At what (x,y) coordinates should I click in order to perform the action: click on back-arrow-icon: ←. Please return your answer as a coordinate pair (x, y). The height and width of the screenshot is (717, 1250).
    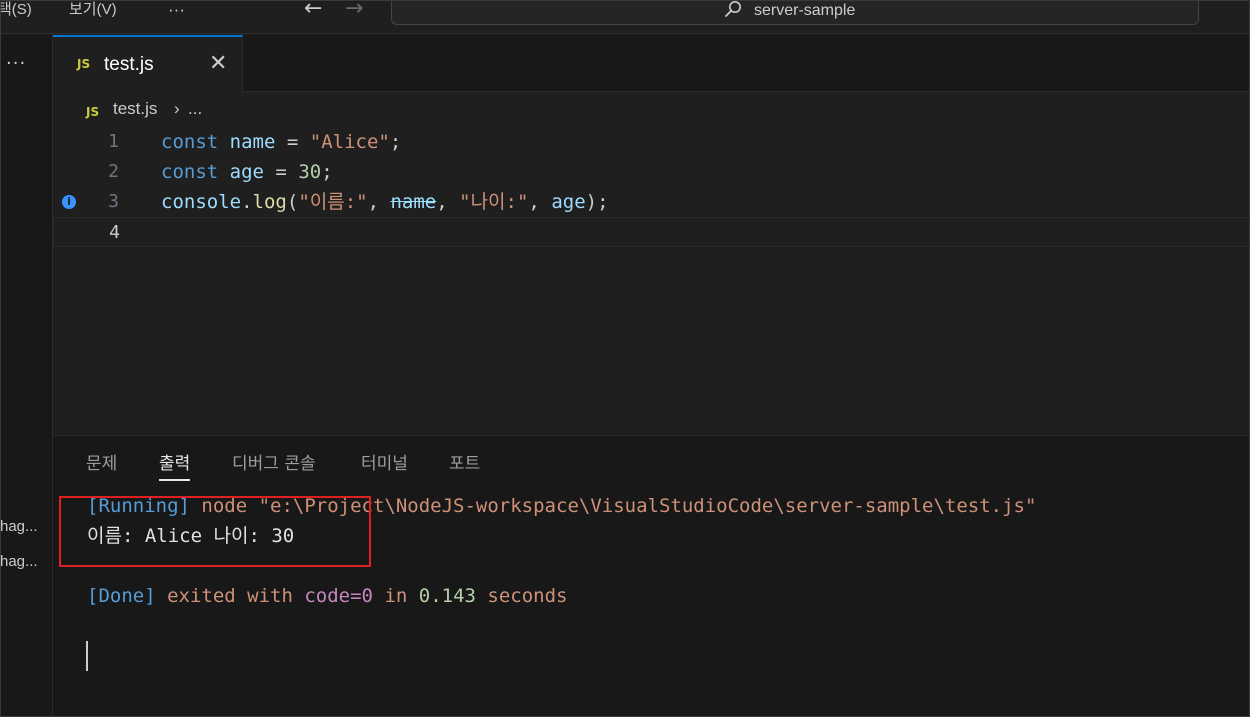
    Looking at the image, I should click on (313, 10).